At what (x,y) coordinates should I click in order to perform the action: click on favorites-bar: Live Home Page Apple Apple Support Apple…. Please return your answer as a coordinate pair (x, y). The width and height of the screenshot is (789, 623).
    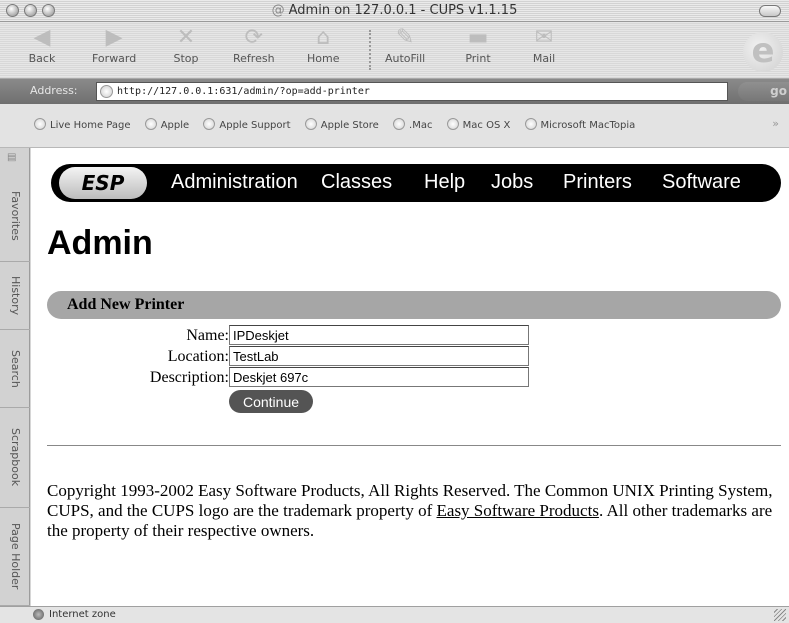
    Looking at the image, I should click on (394, 126).